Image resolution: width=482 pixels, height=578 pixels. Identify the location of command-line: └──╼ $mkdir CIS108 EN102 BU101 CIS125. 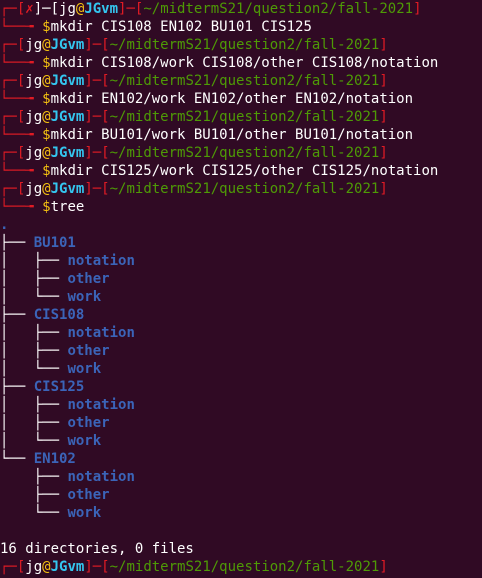
(156, 27).